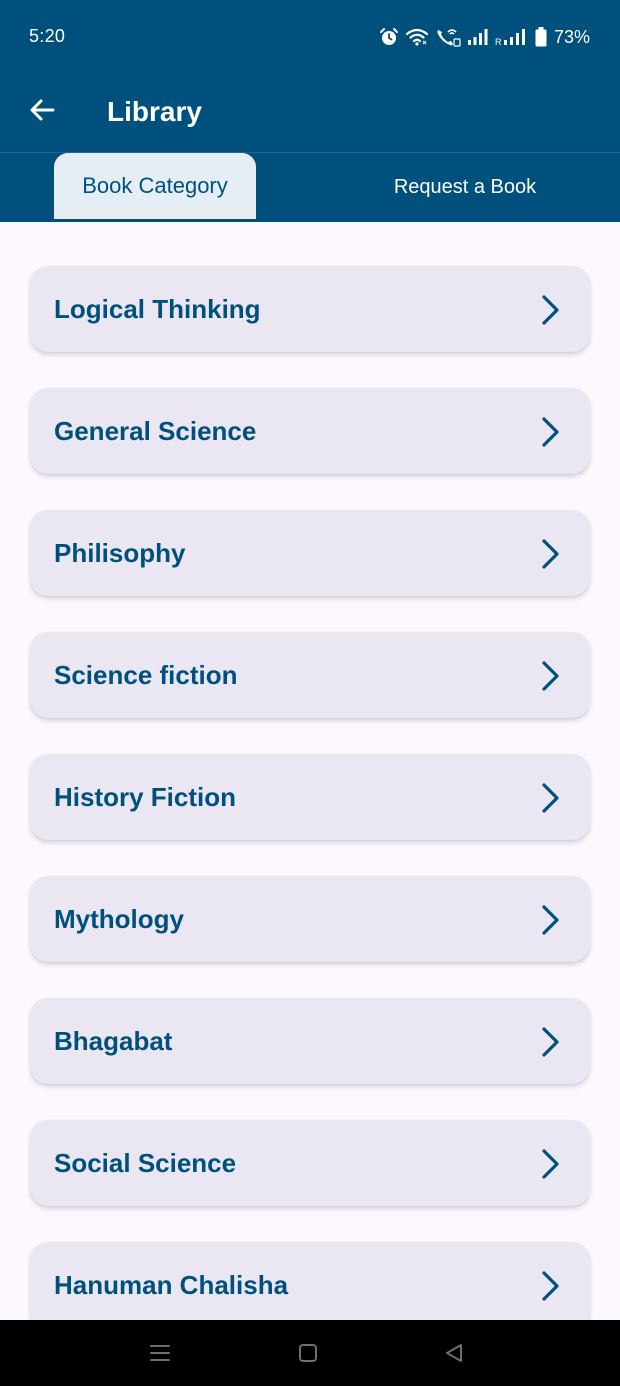 The height and width of the screenshot is (1386, 620). What do you see at coordinates (310, 675) in the screenshot?
I see `category-item-science-fiction: Science fiction` at bounding box center [310, 675].